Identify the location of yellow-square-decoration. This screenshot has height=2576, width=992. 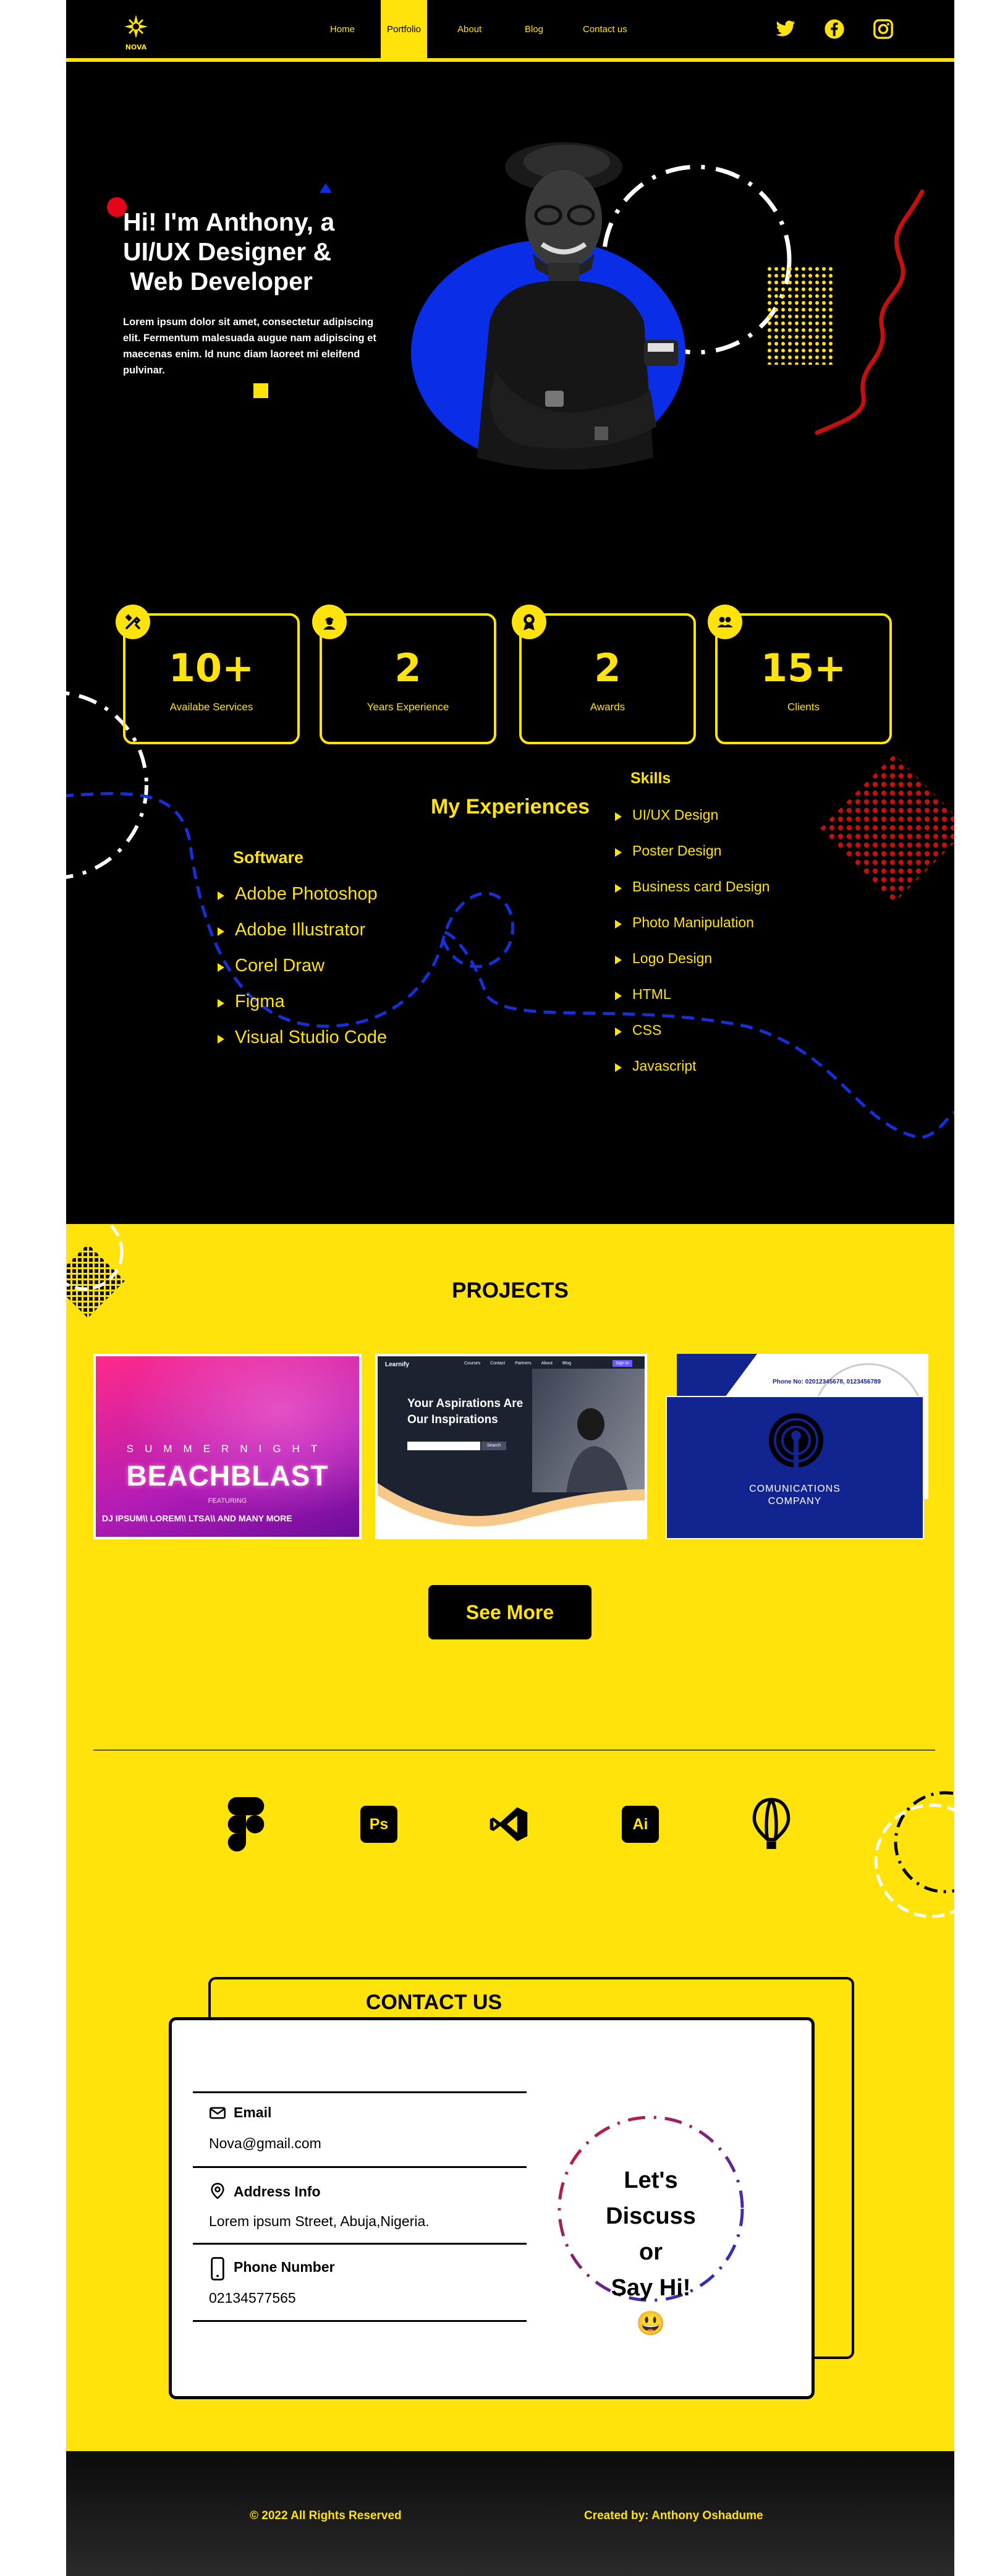
(260, 390).